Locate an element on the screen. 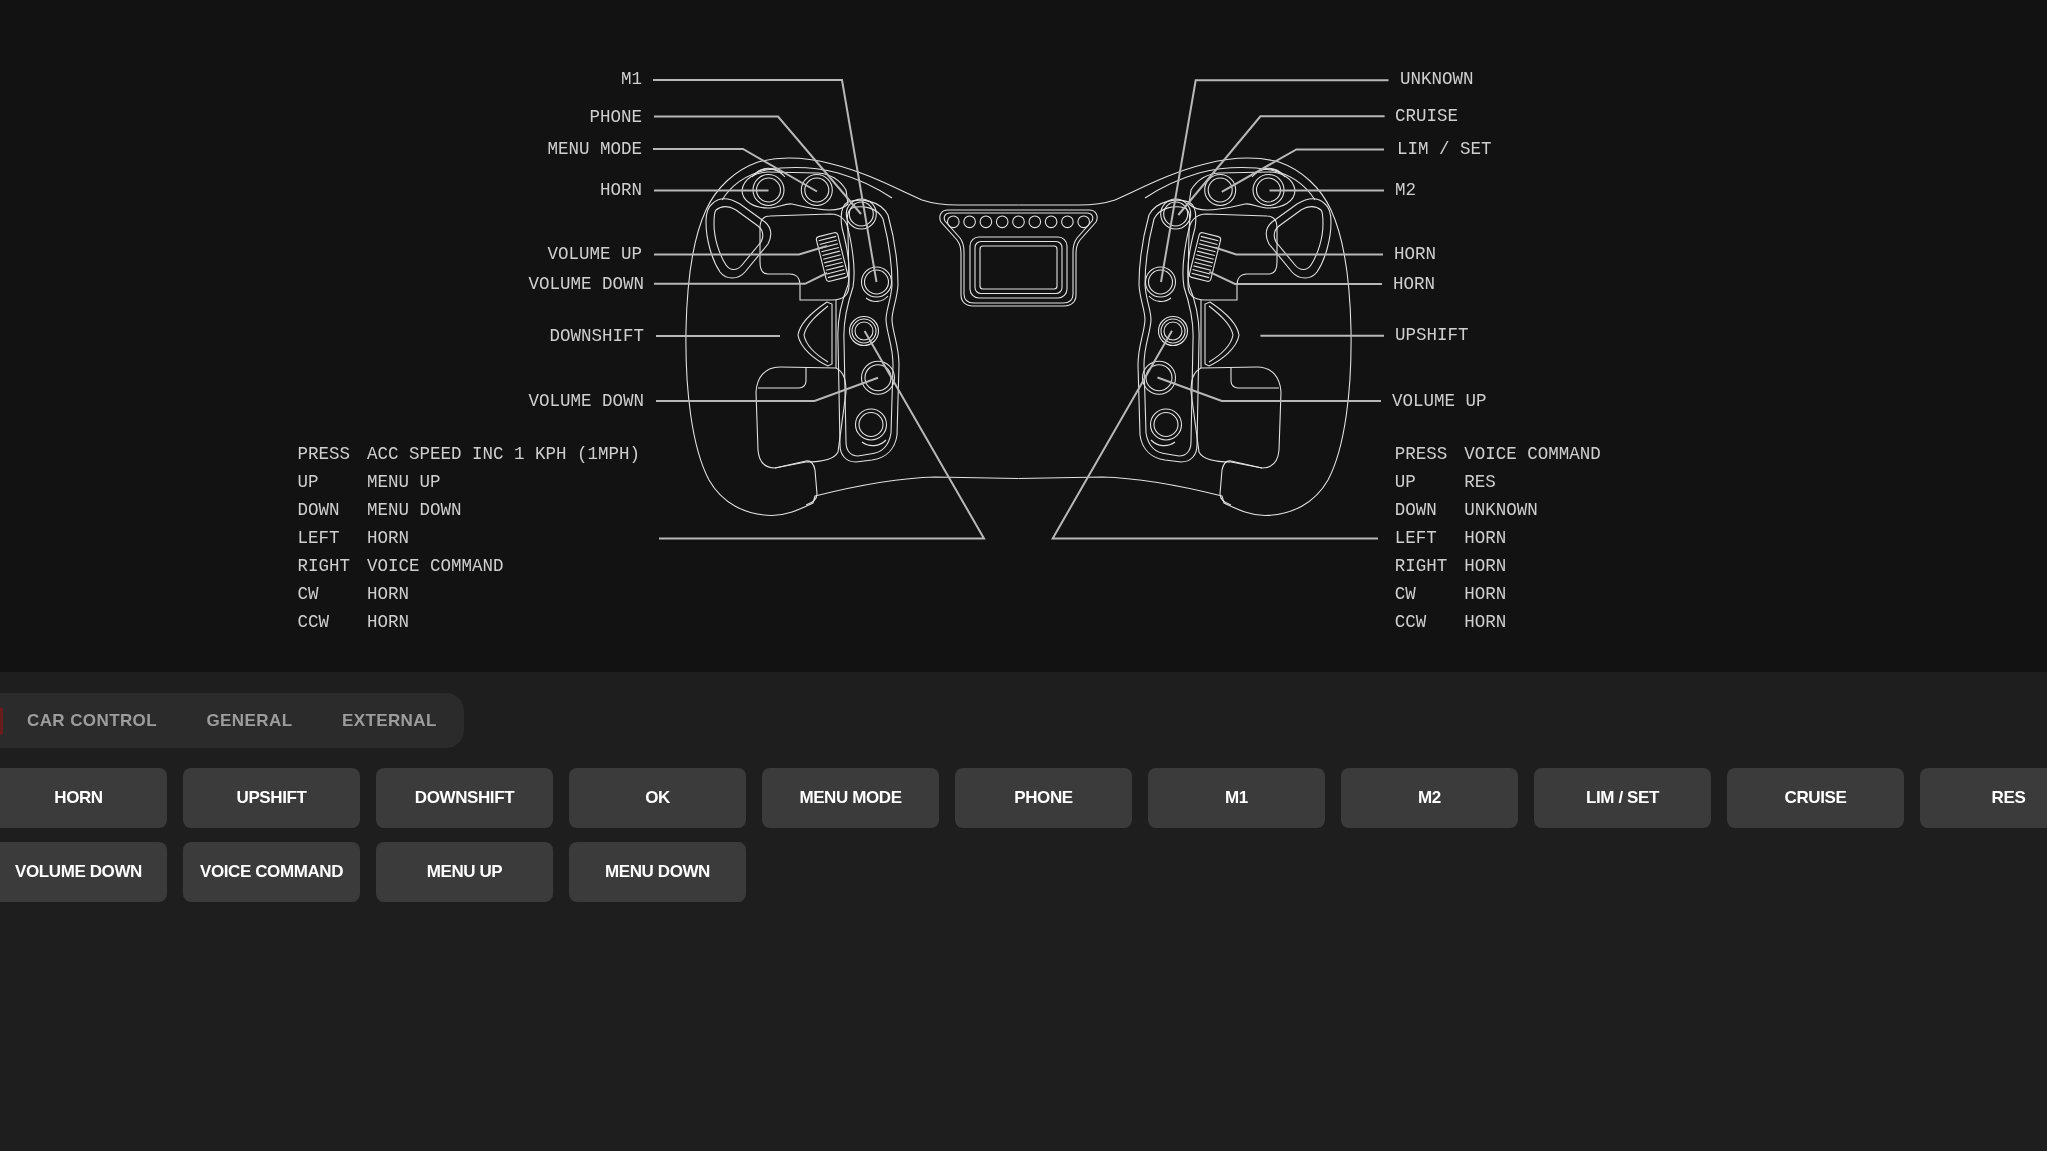 The height and width of the screenshot is (1151, 2047). action-button: OK is located at coordinates (657, 798).